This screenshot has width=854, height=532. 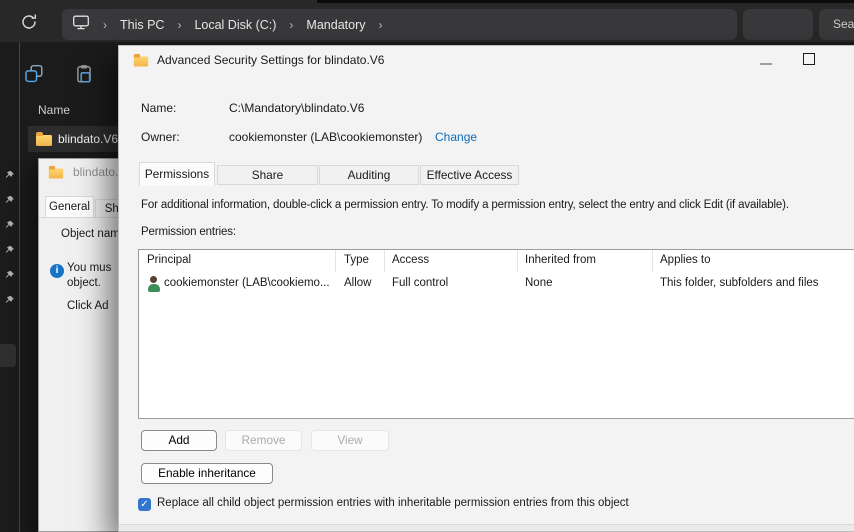 I want to click on cell-applies-to: This folder, subfolders and files, so click(x=739, y=283).